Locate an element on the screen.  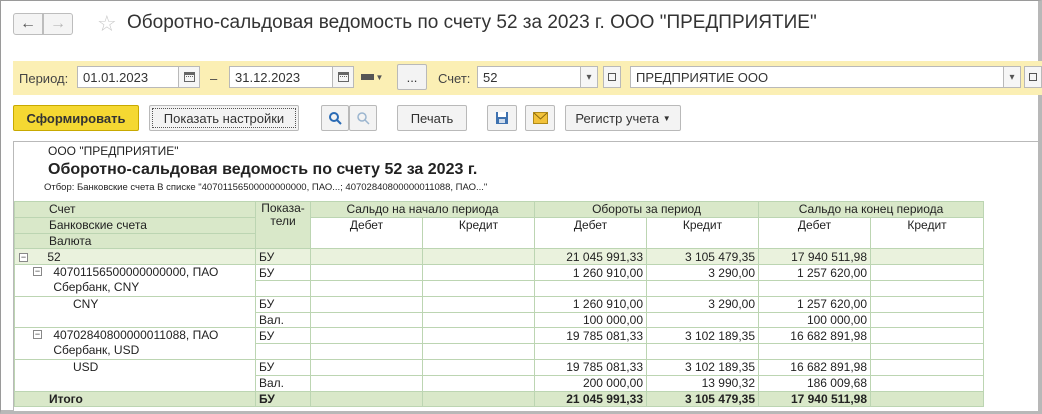
header-opening-debit: Дебет is located at coordinates (366, 233).